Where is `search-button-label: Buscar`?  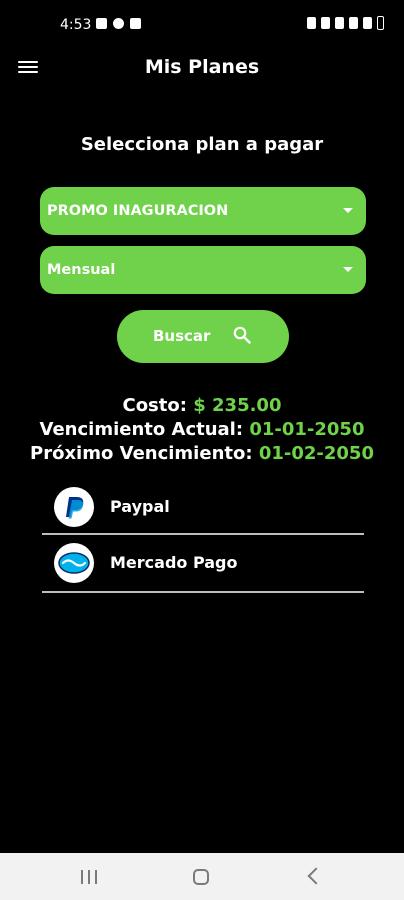 search-button-label: Buscar is located at coordinates (182, 336).